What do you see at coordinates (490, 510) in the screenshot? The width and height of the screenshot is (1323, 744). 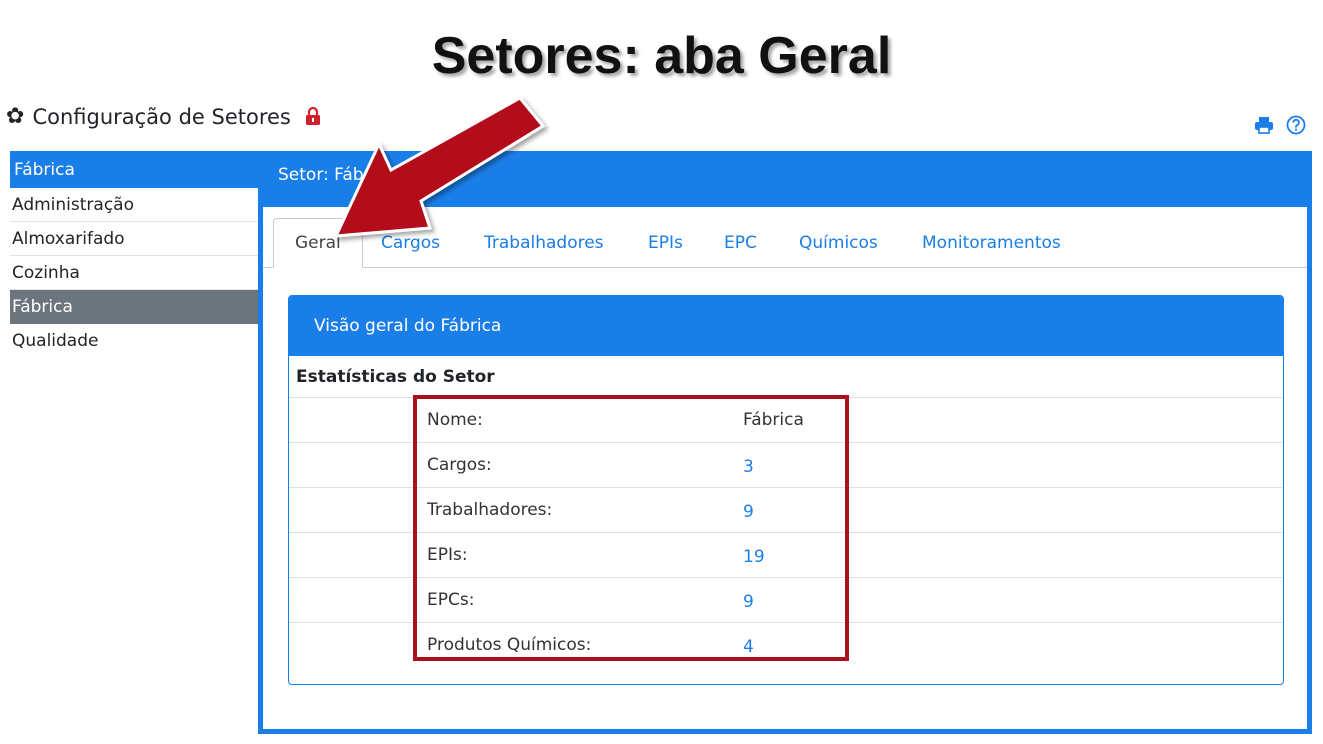 I see `stat-label: Trabalhadores:` at bounding box center [490, 510].